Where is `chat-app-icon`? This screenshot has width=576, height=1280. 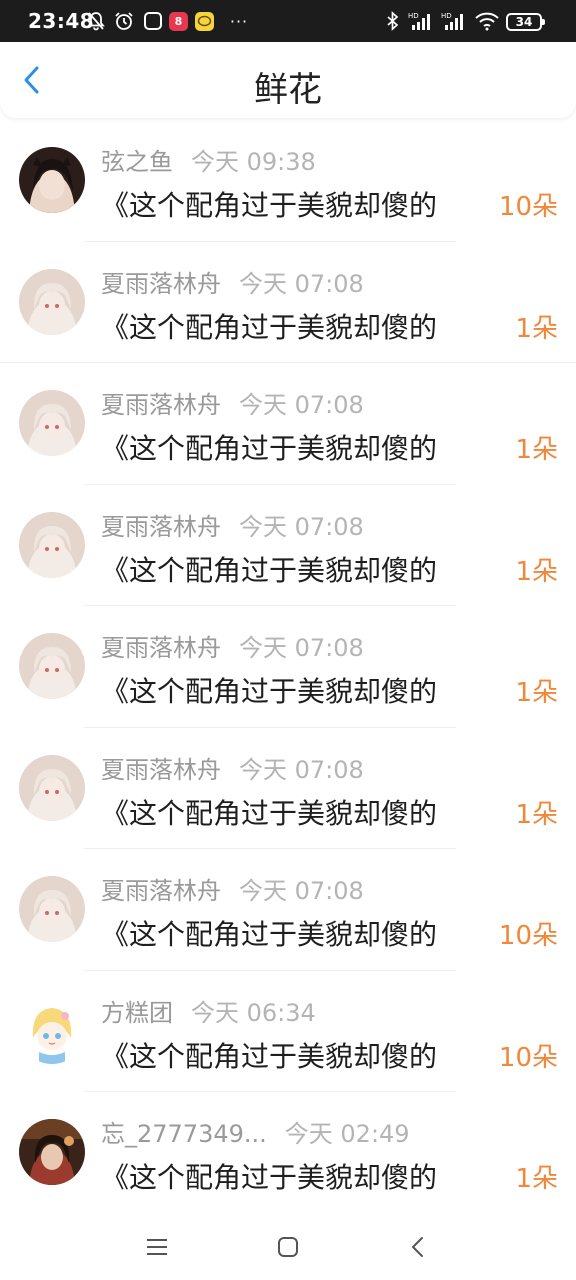 chat-app-icon is located at coordinates (204, 21).